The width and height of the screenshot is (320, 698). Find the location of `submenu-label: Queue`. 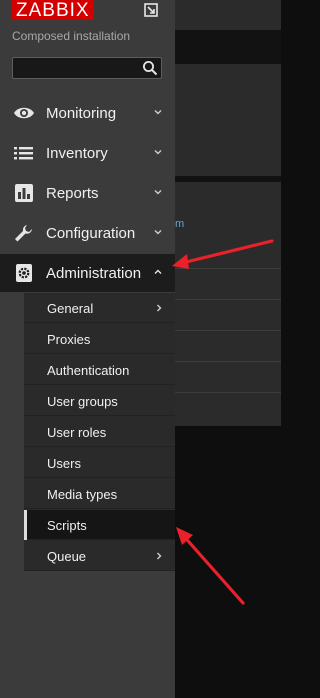

submenu-label: Queue is located at coordinates (67, 556).